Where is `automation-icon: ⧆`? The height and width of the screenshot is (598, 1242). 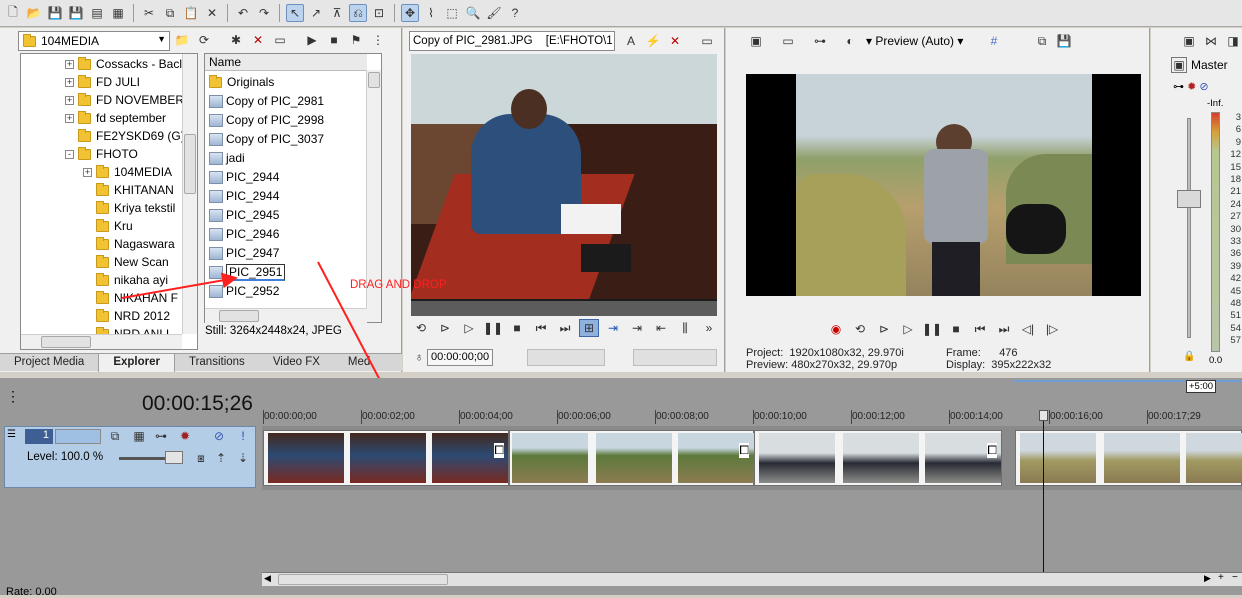 automation-icon: ⧆ is located at coordinates (201, 458).